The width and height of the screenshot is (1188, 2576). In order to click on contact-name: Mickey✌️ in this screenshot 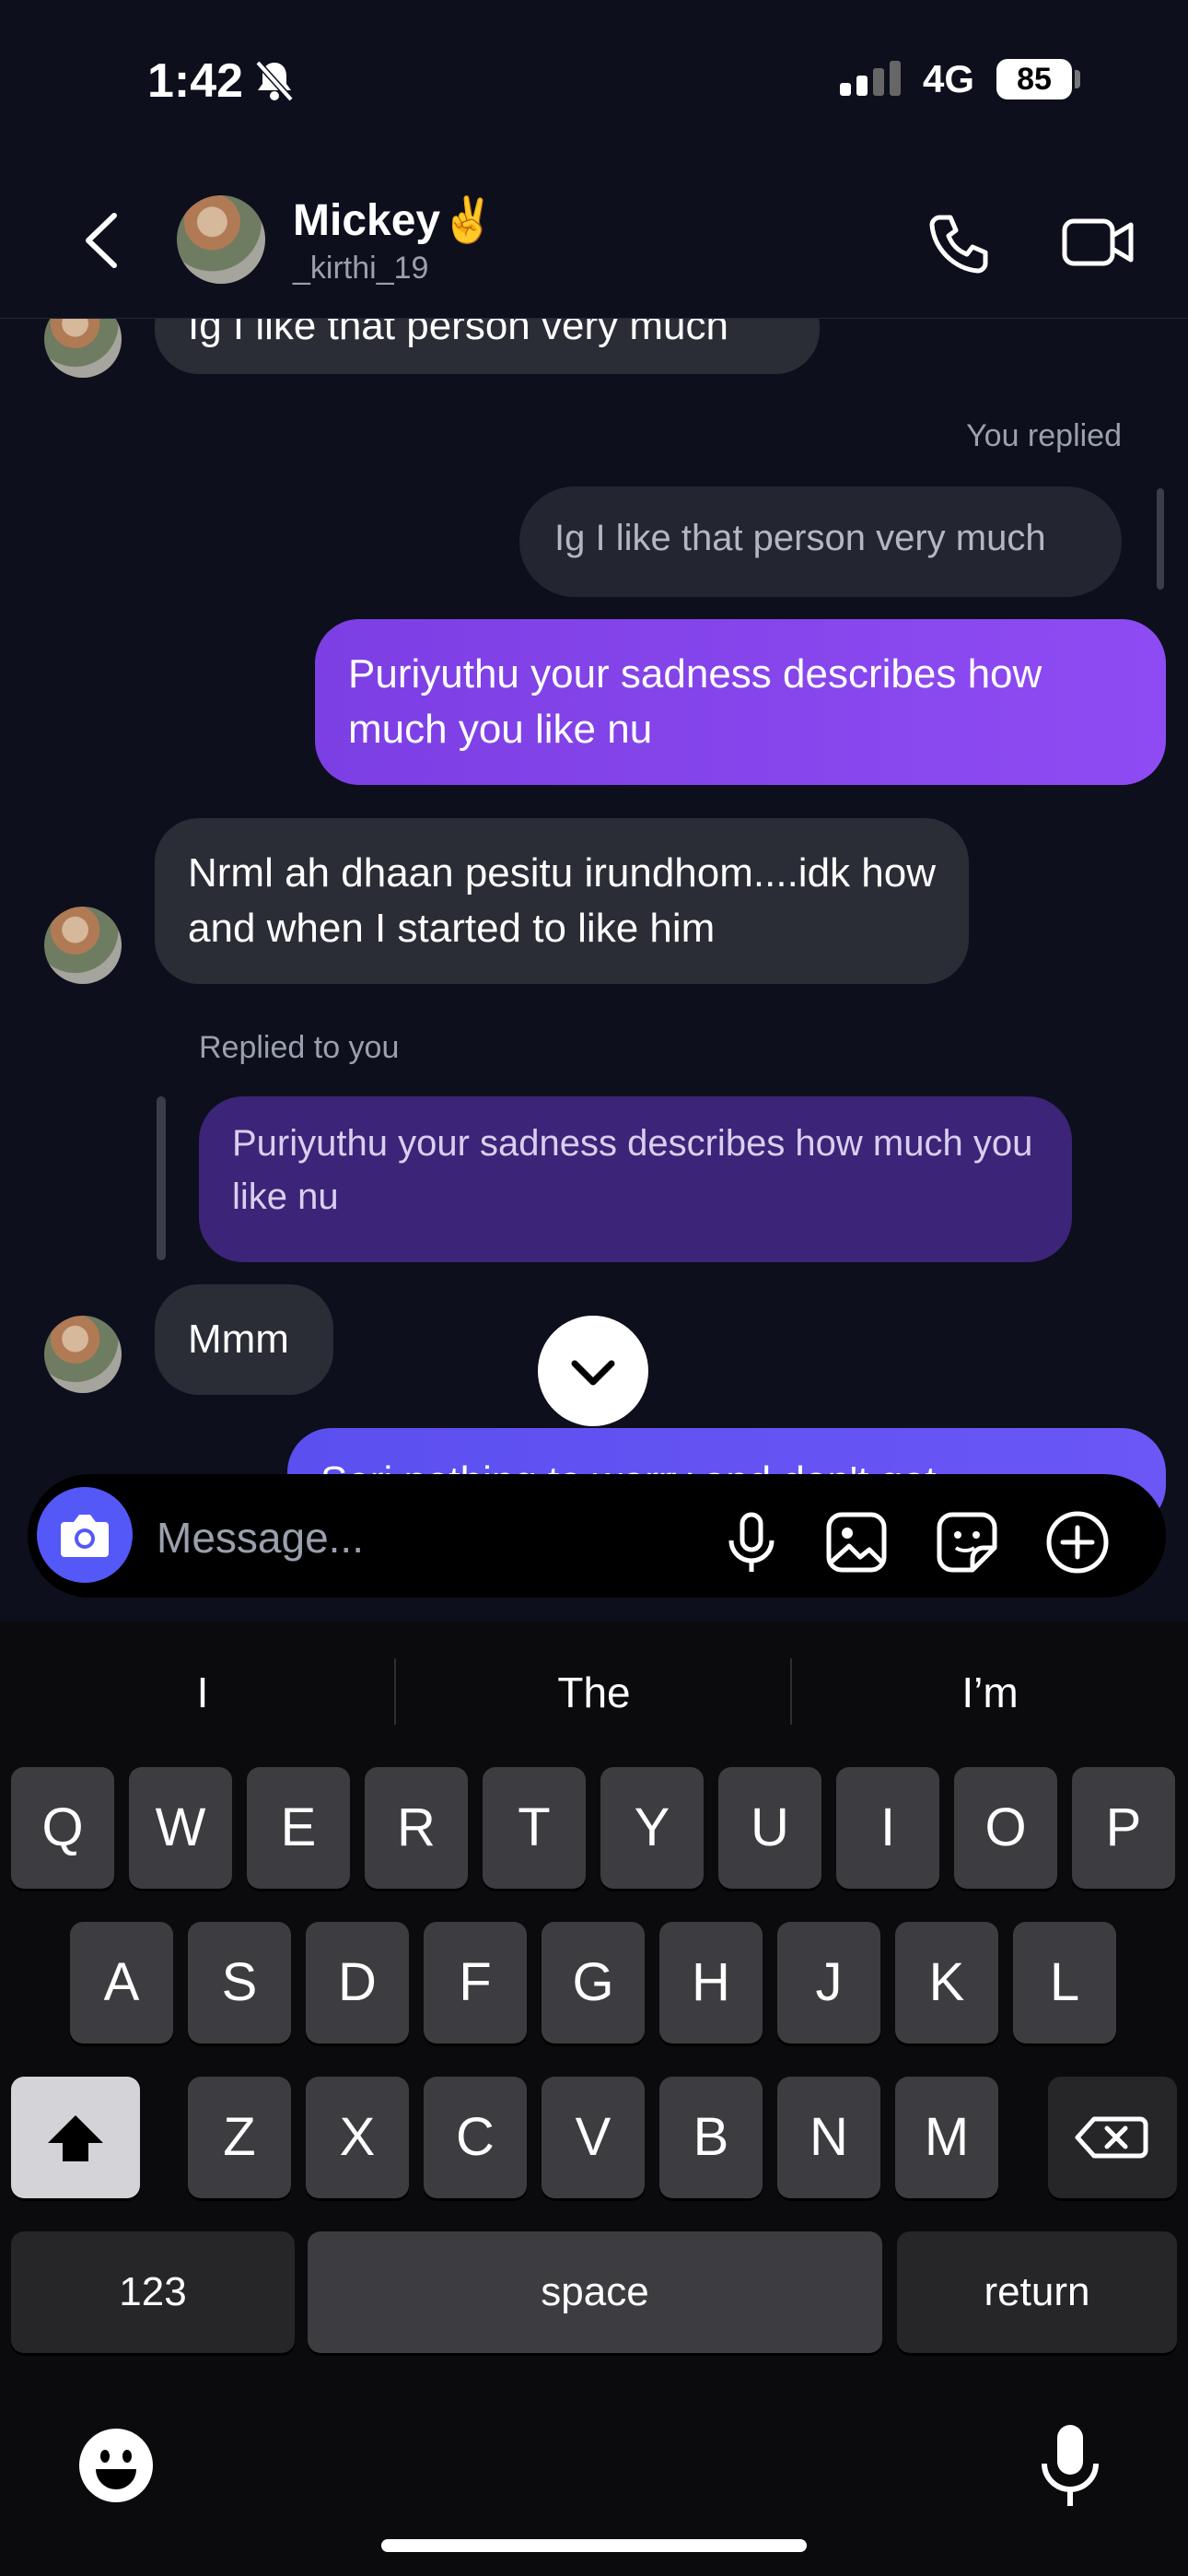, I will do `click(394, 219)`.